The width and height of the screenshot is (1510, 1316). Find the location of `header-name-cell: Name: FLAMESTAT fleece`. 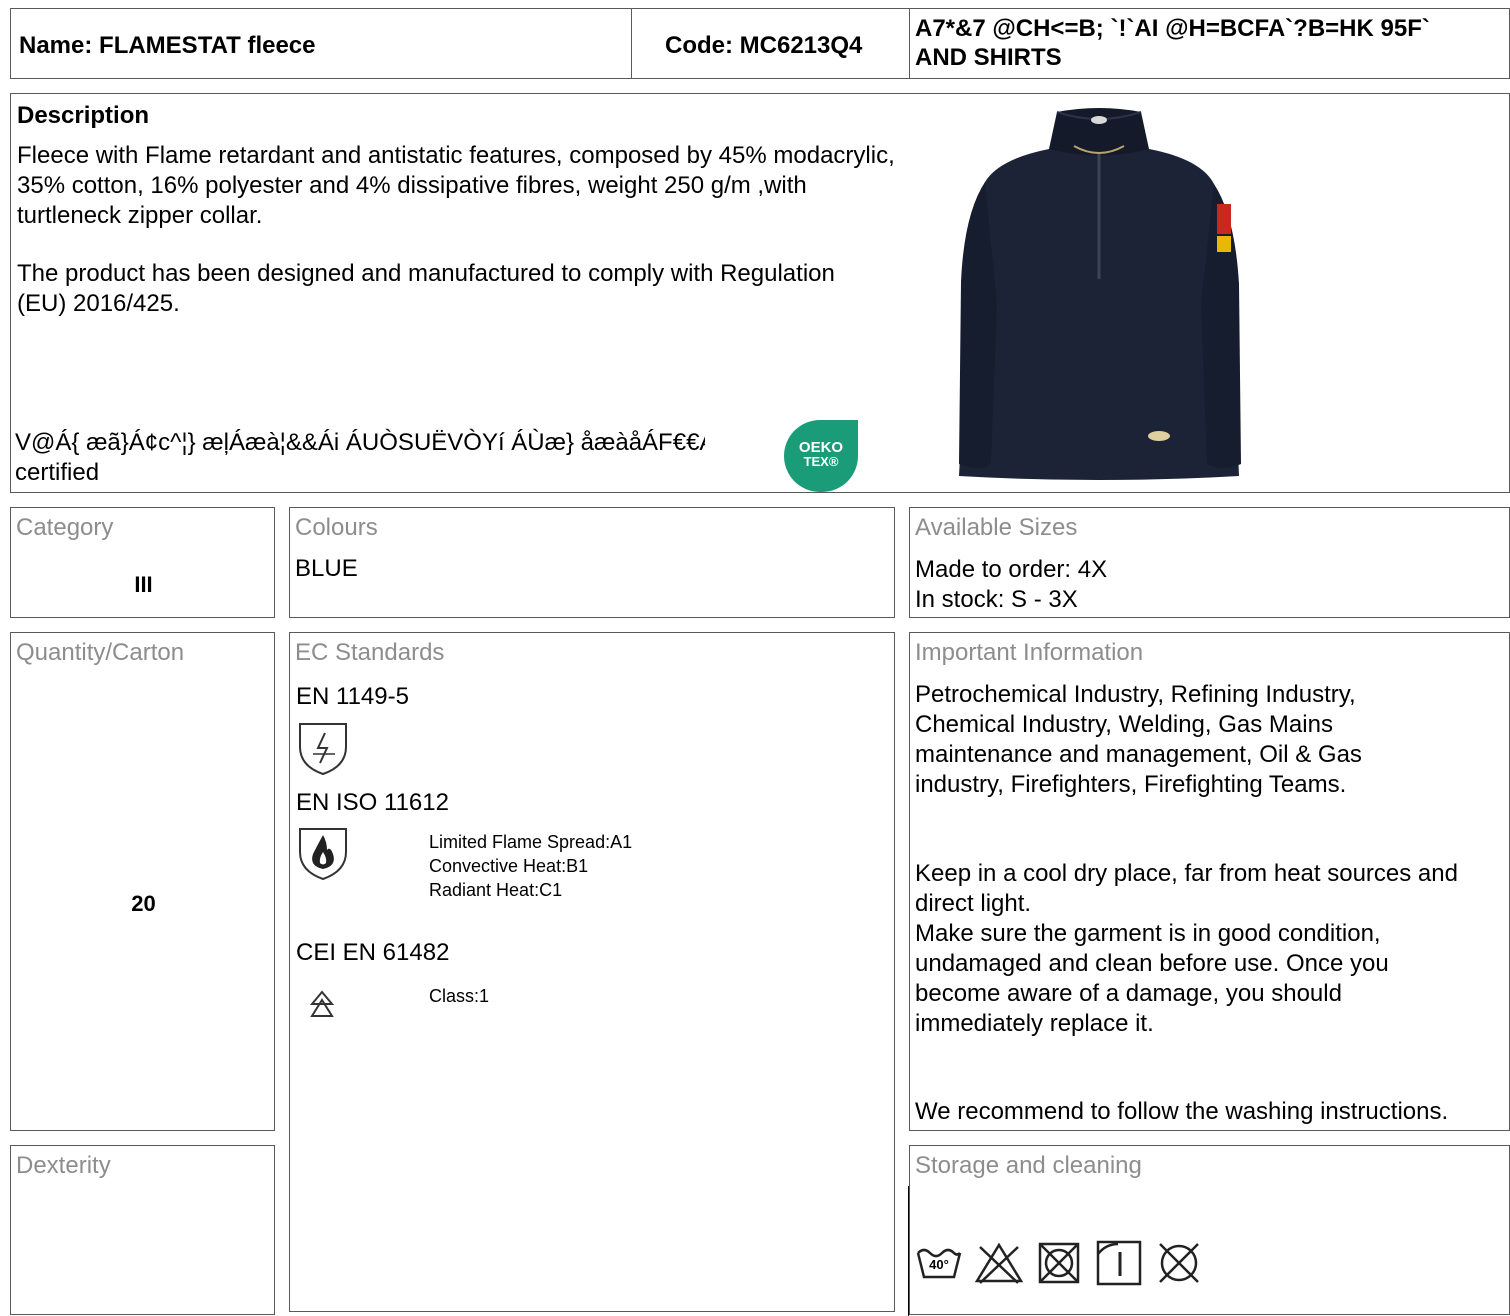

header-name-cell: Name: FLAMESTAT fleece is located at coordinates (321, 43).